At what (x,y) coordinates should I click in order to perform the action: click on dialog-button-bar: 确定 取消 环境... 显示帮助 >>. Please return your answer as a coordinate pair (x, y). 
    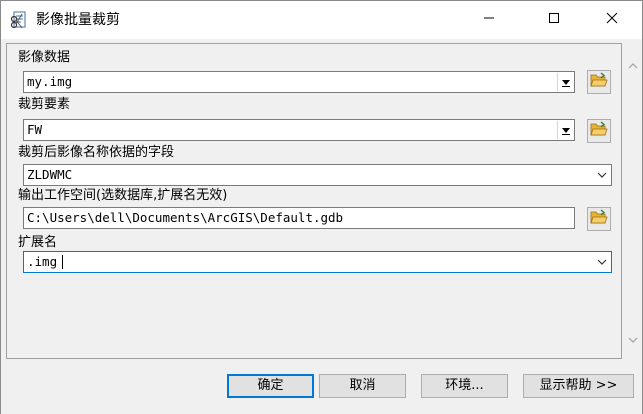
    Looking at the image, I should click on (321, 390).